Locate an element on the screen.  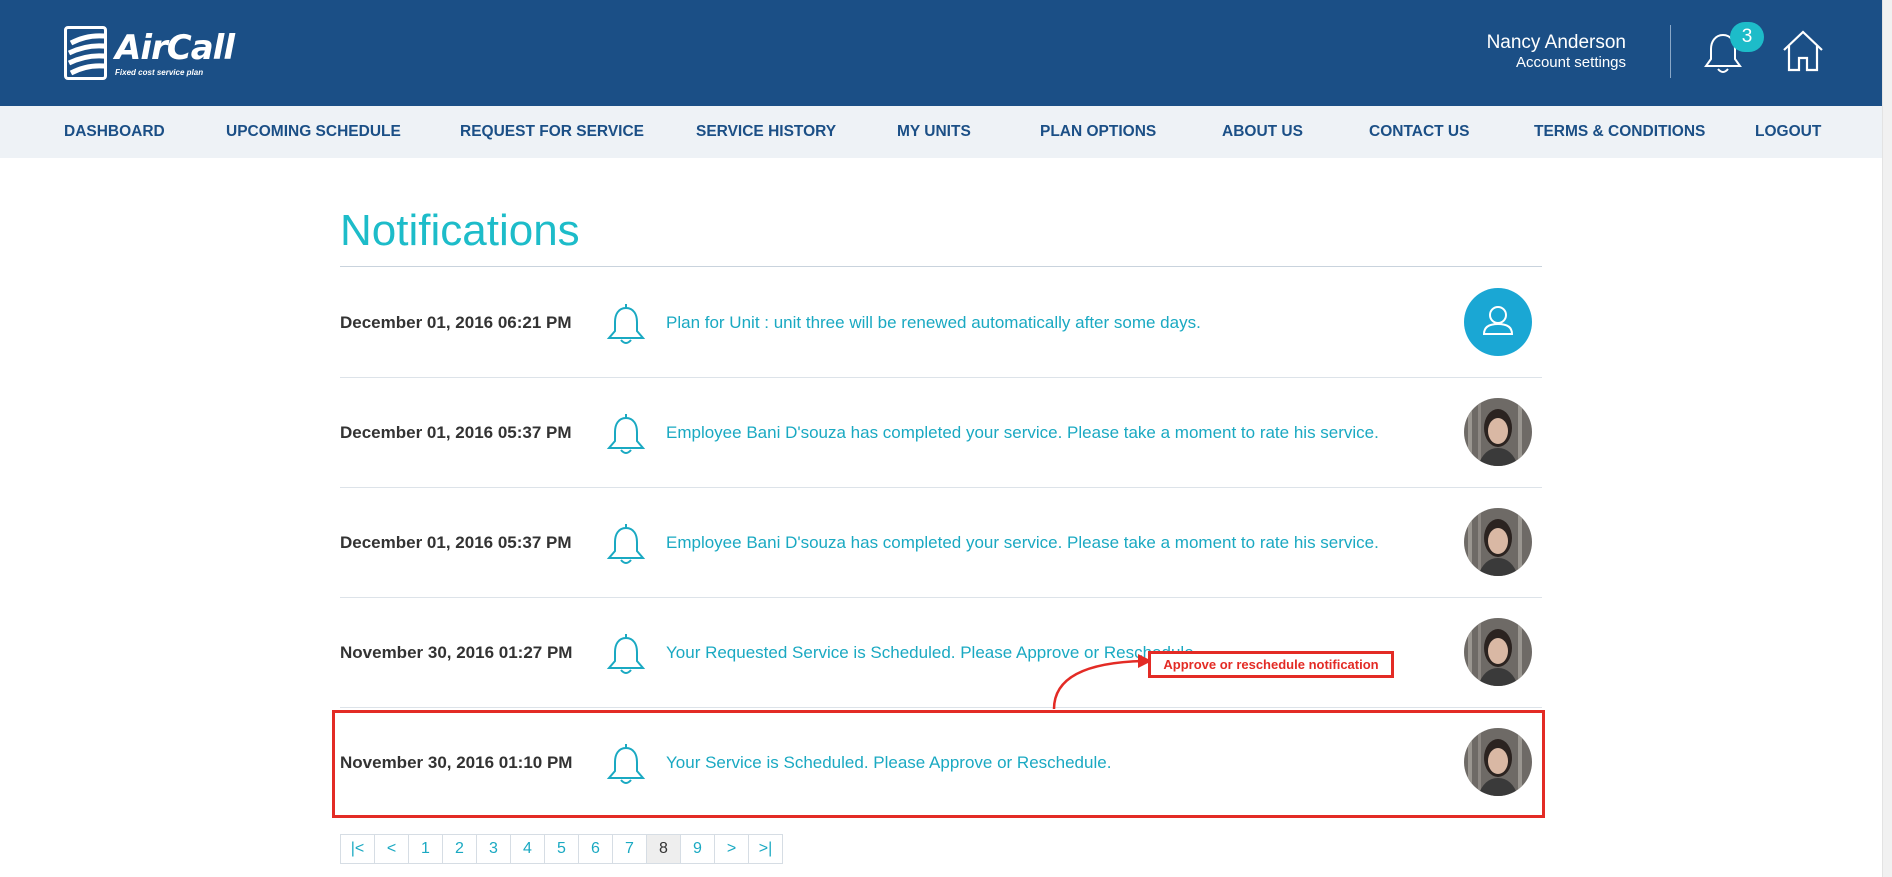
page-prev-button: < is located at coordinates (391, 849).